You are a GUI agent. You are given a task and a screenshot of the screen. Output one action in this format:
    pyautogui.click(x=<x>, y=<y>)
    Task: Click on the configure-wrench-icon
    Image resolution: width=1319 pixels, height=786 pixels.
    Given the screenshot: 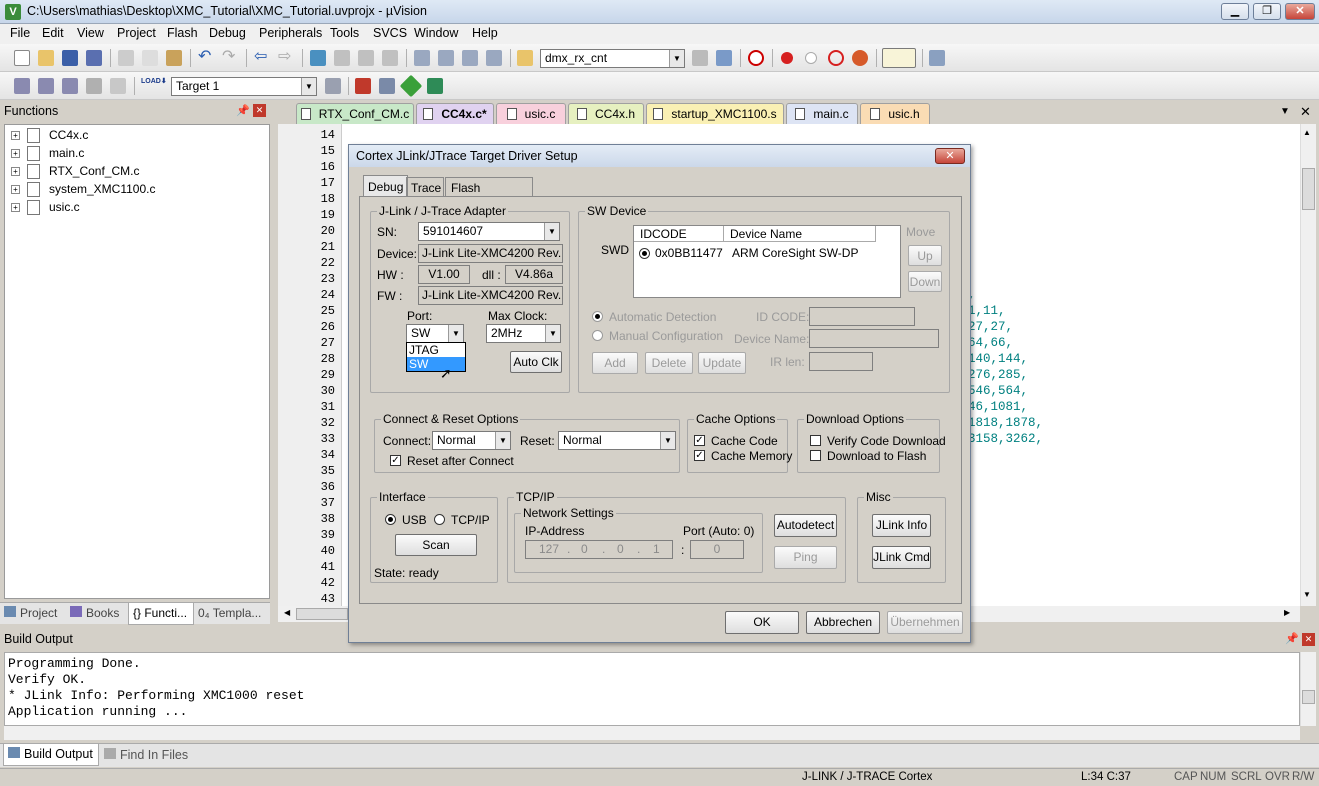 What is the action you would take?
    pyautogui.click(x=937, y=58)
    